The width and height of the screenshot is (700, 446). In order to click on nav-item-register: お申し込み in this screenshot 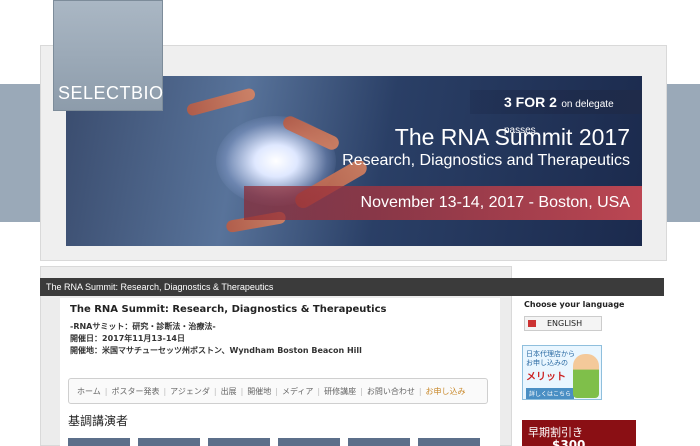, I will do `click(446, 391)`.